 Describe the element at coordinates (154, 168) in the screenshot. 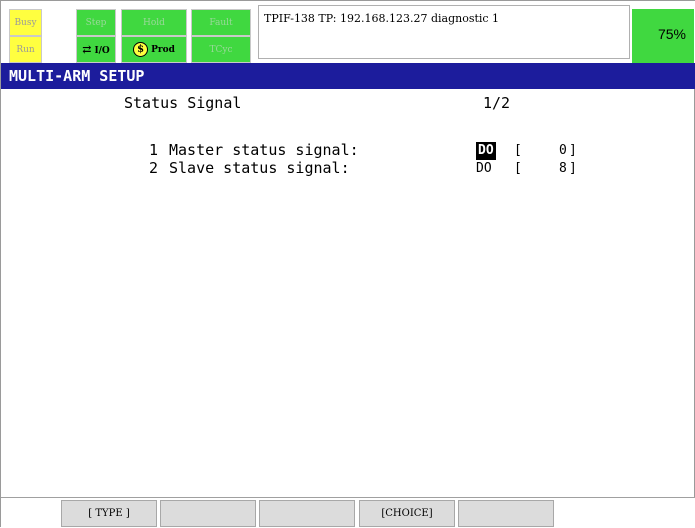

I see `signal-index: 2` at that location.